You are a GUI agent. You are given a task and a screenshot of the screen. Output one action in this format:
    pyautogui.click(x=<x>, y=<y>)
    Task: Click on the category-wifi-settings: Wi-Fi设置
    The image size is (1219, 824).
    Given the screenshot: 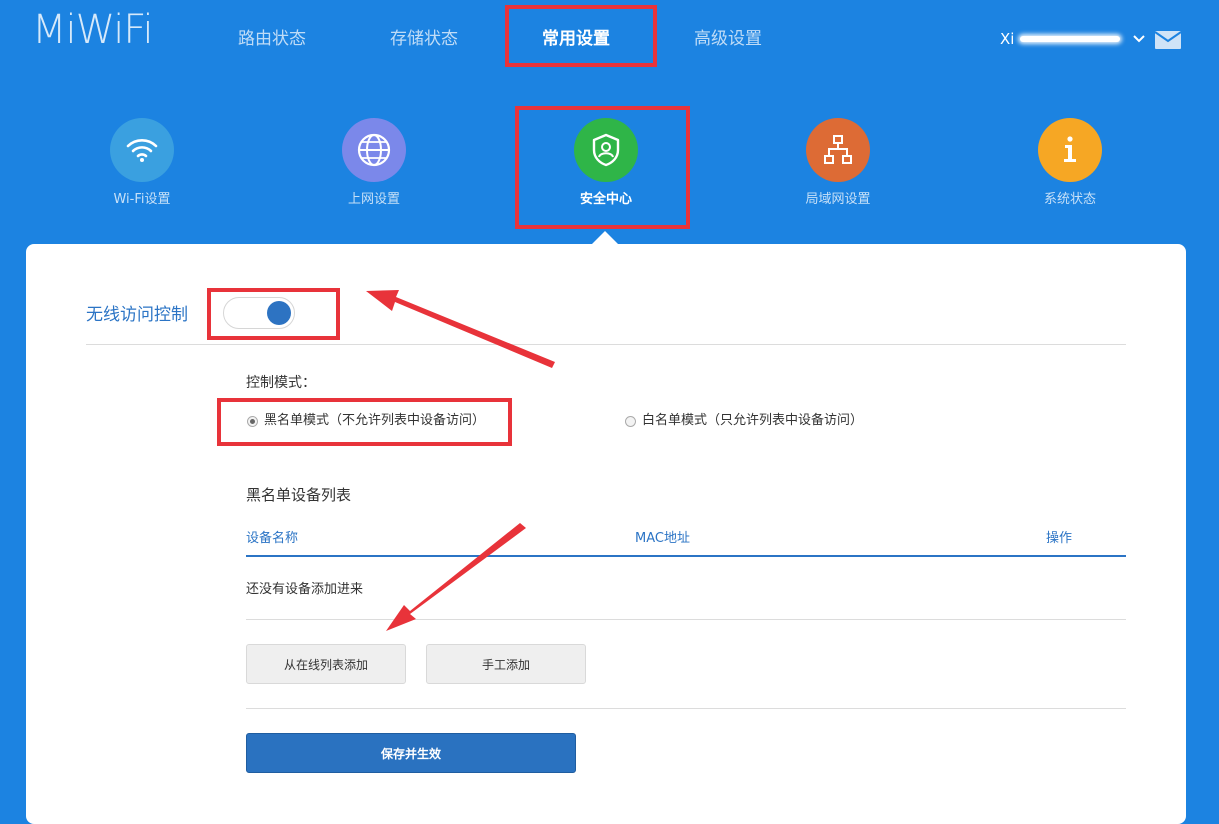 What is the action you would take?
    pyautogui.click(x=142, y=163)
    